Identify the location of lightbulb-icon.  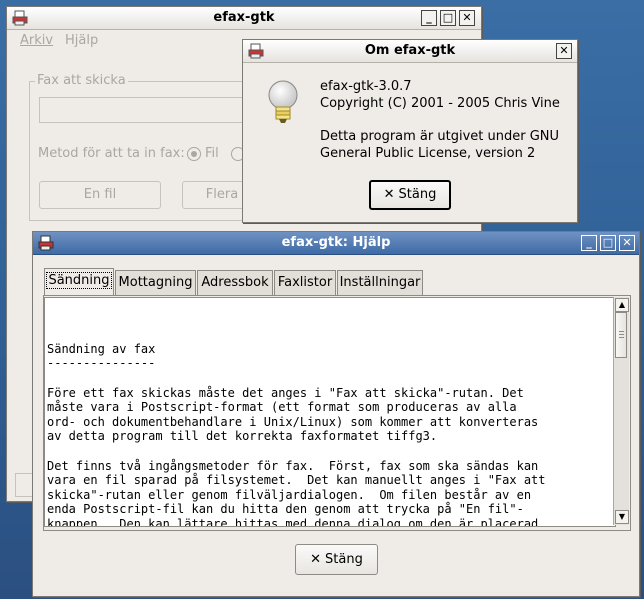
(283, 101).